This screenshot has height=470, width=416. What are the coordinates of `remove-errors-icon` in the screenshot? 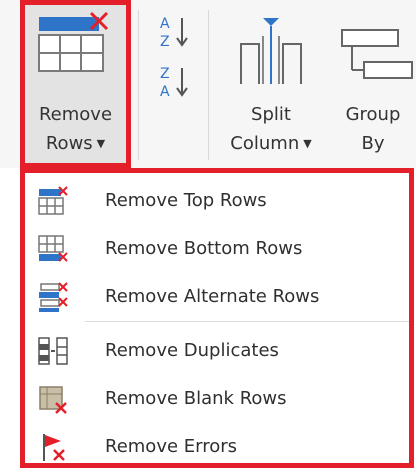 It's located at (54, 447).